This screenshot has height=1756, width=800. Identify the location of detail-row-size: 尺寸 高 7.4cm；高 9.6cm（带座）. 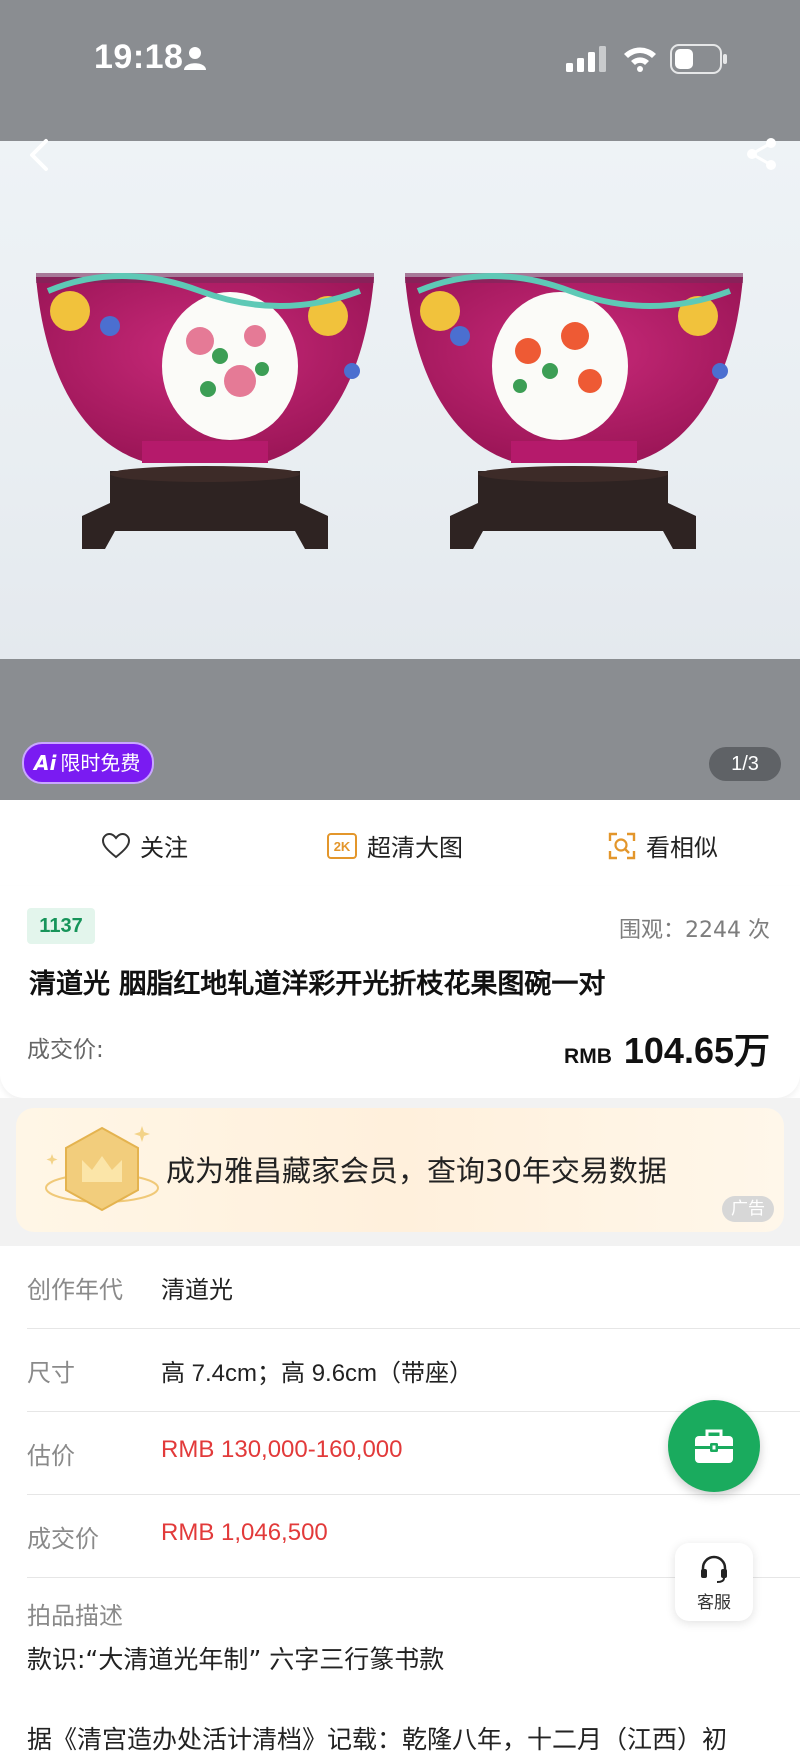
(413, 1370).